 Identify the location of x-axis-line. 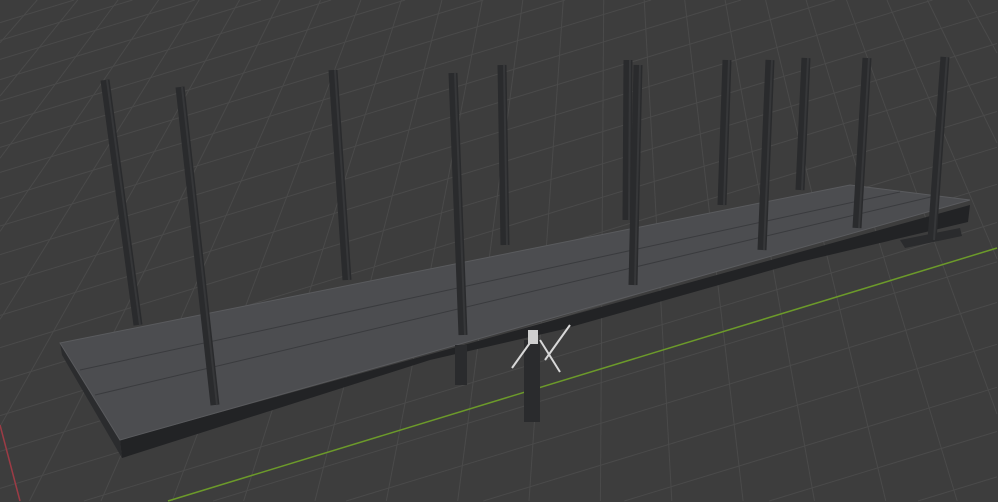
(10, 463).